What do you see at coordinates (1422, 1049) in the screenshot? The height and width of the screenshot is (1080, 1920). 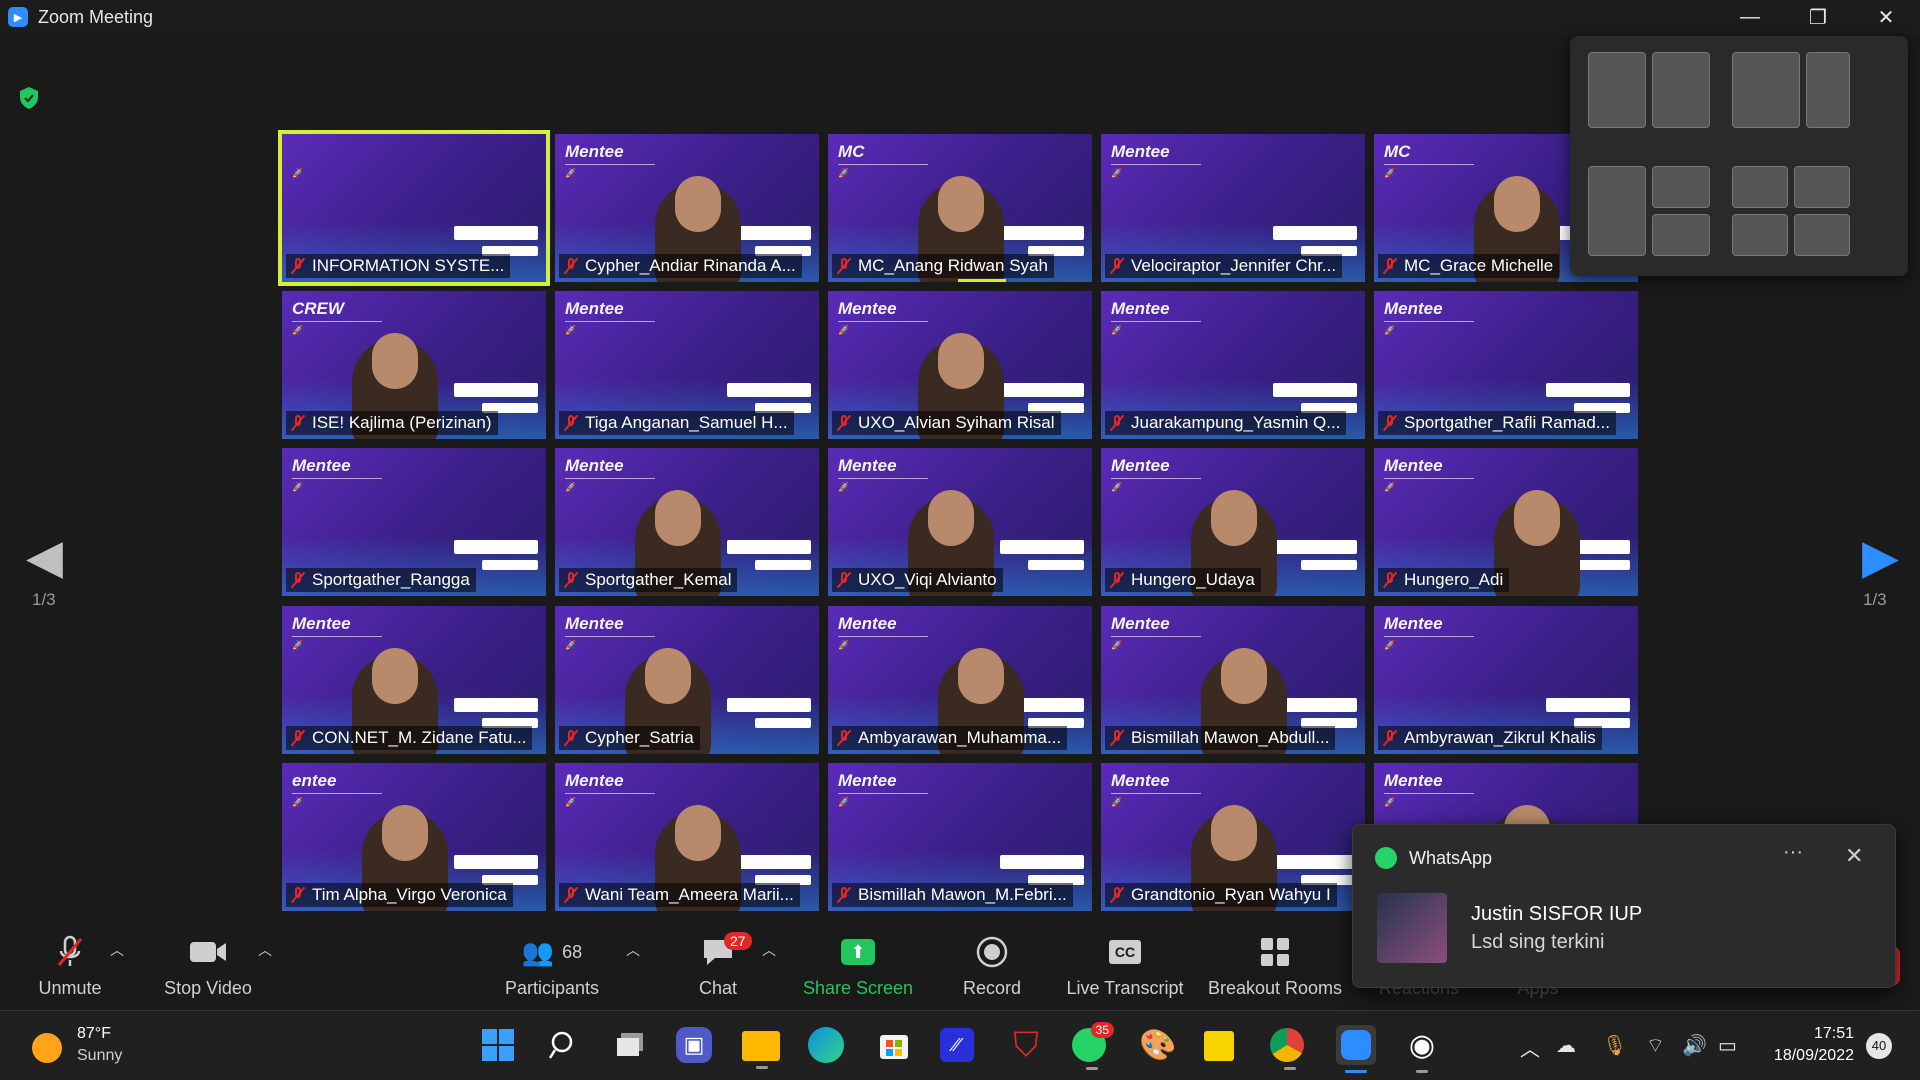 I see `obs-recorder-icon: ◉` at bounding box center [1422, 1049].